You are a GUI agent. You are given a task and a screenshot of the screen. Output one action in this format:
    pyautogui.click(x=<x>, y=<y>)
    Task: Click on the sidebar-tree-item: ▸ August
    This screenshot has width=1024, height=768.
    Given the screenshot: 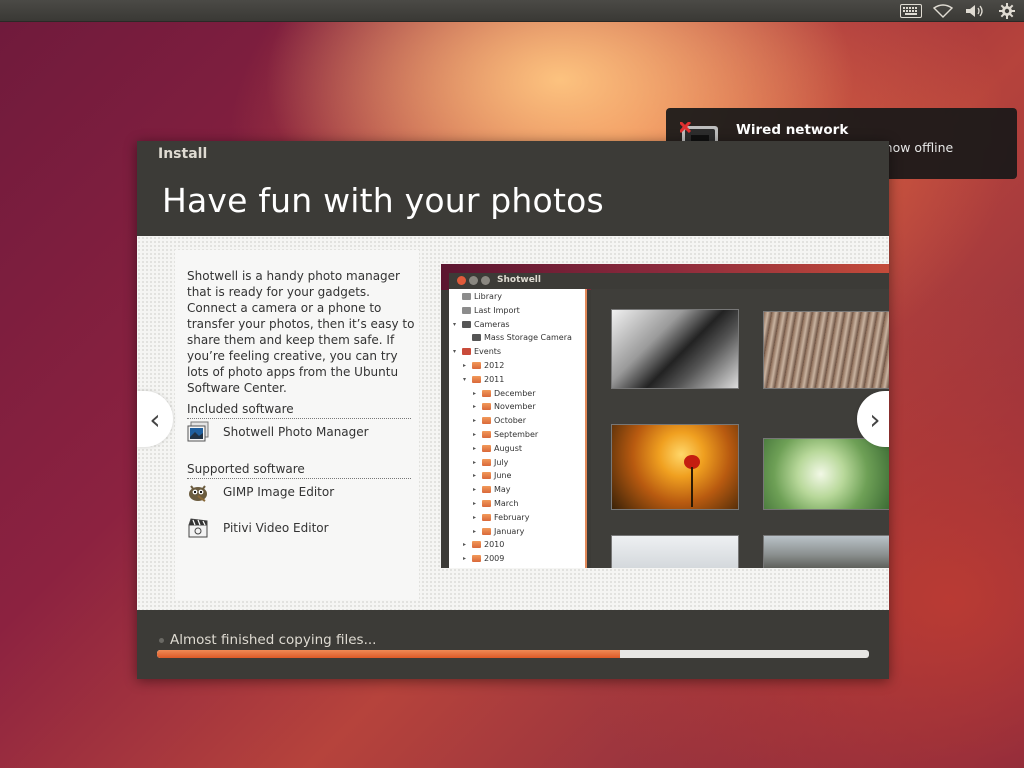 What is the action you would take?
    pyautogui.click(x=497, y=448)
    